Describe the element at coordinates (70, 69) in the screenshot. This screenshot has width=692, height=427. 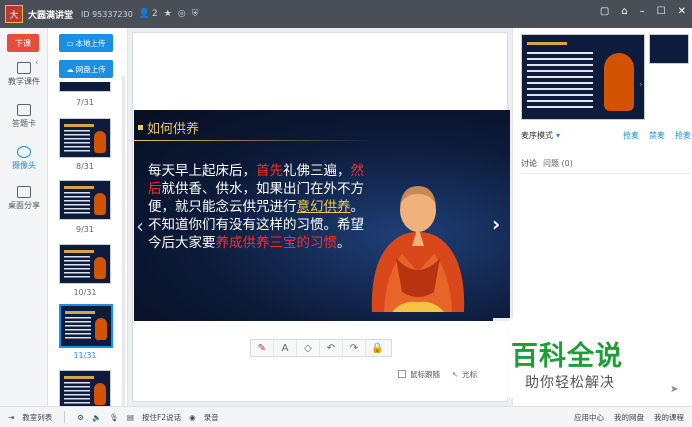
I see `cloud-icon: ☁` at that location.